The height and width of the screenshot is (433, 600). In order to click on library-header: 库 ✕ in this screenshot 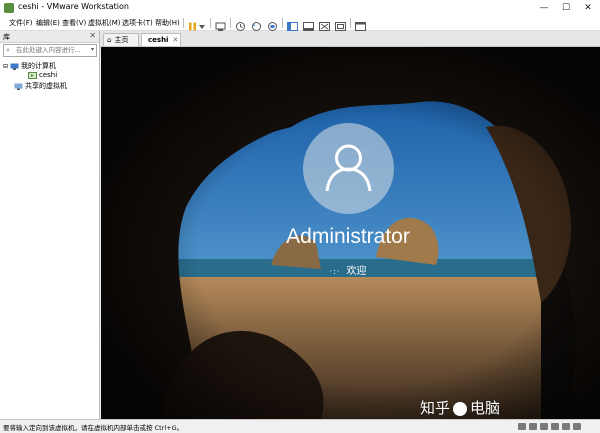, I will do `click(49, 37)`.